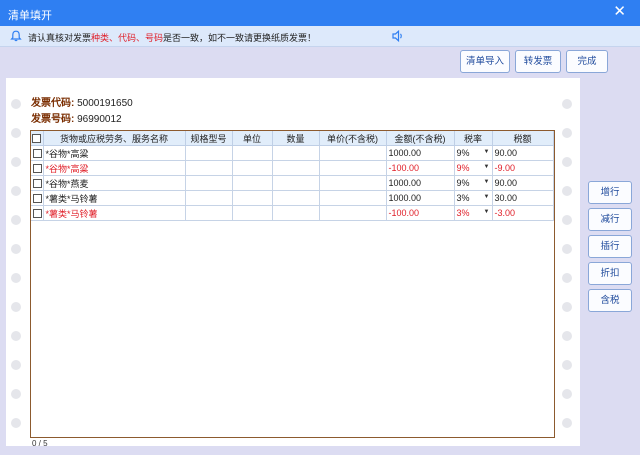 The height and width of the screenshot is (455, 640). Describe the element at coordinates (485, 61) in the screenshot. I see `list-import-button: 清单导入` at that location.